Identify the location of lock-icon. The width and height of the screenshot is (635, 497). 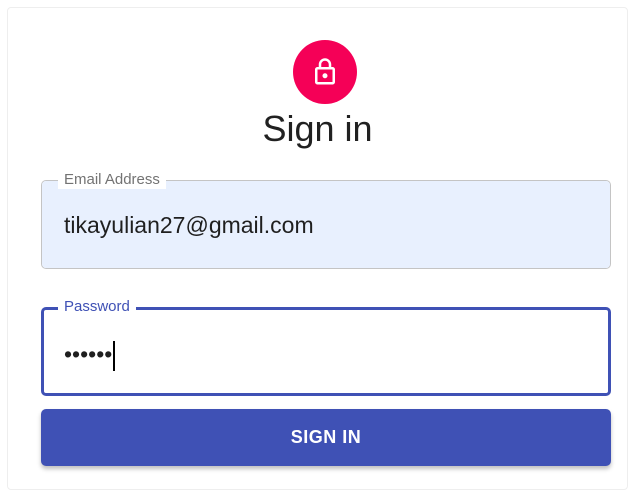
(325, 71).